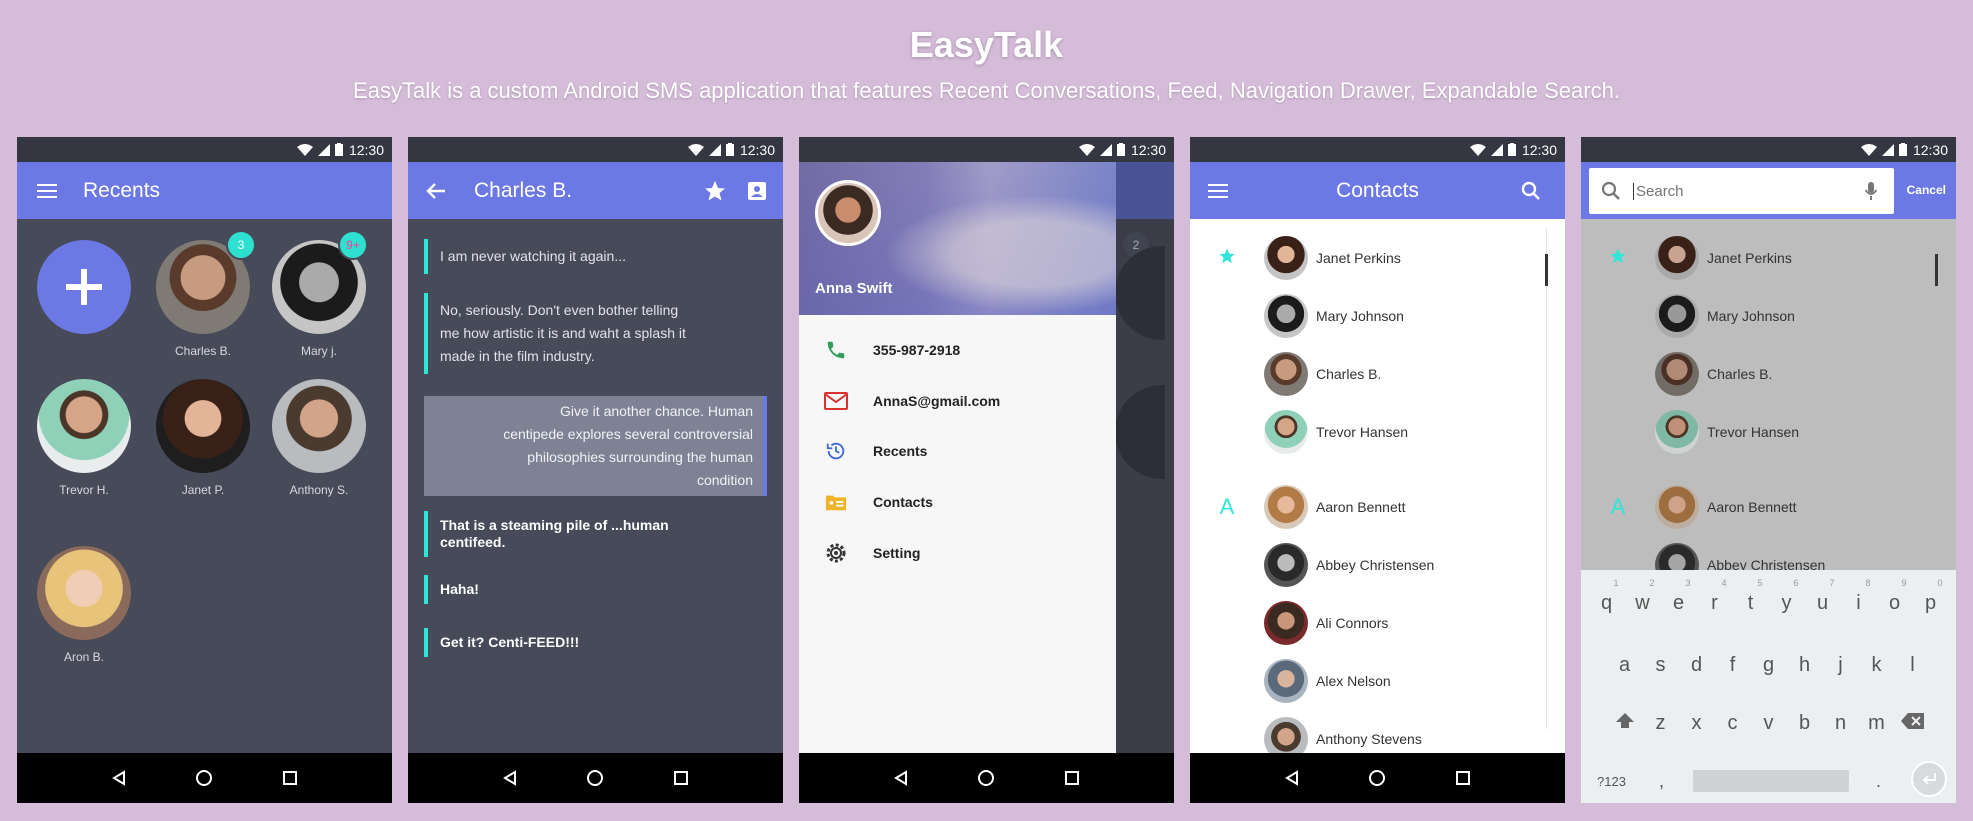 Image resolution: width=1973 pixels, height=821 pixels. What do you see at coordinates (1751, 596) in the screenshot?
I see `key-t: t5` at bounding box center [1751, 596].